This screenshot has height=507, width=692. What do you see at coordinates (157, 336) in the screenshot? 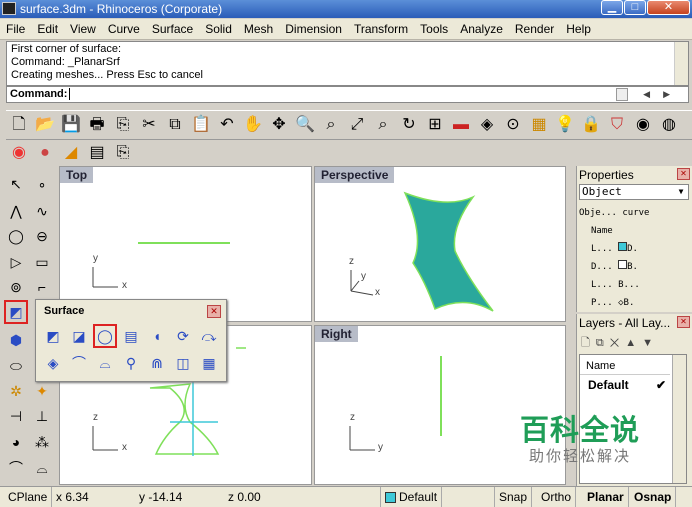
I see `loft-icon: ◖` at bounding box center [157, 336].